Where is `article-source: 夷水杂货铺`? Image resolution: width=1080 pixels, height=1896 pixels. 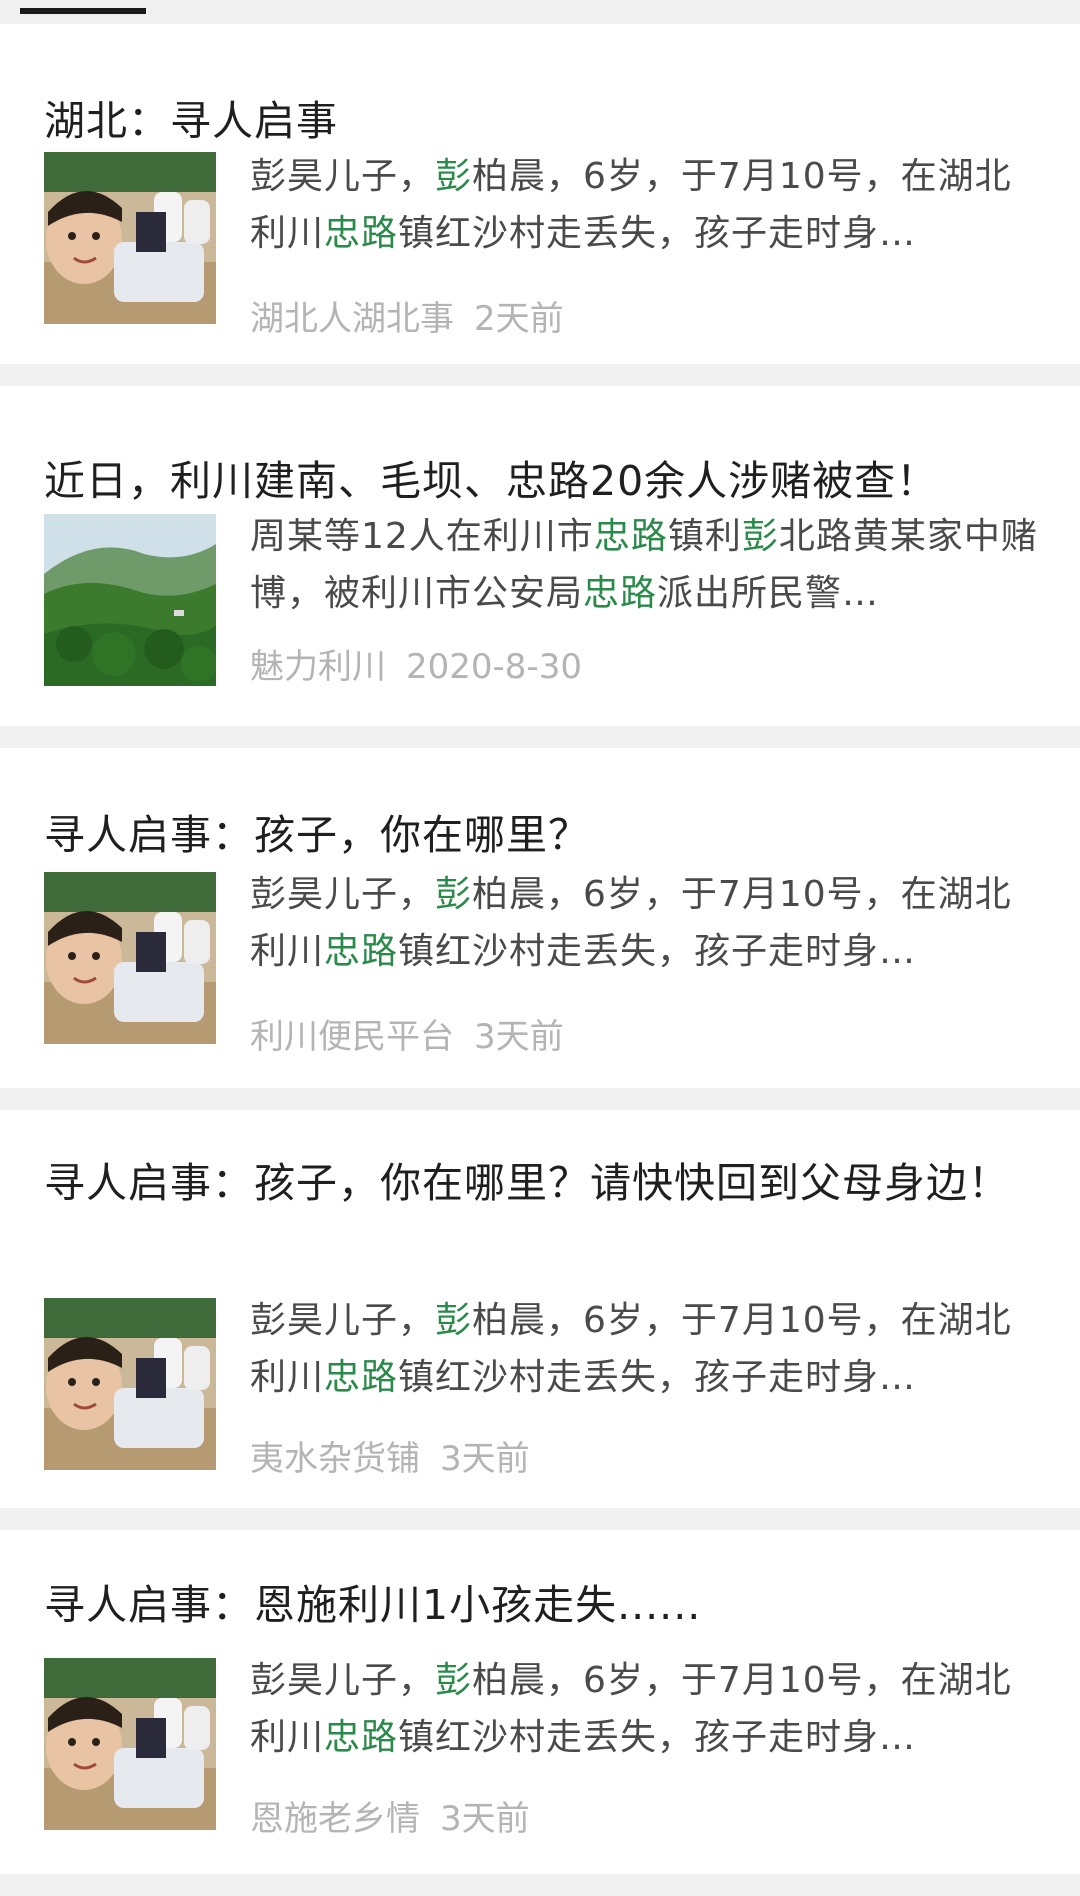
article-source: 夷水杂货铺 is located at coordinates (335, 1459).